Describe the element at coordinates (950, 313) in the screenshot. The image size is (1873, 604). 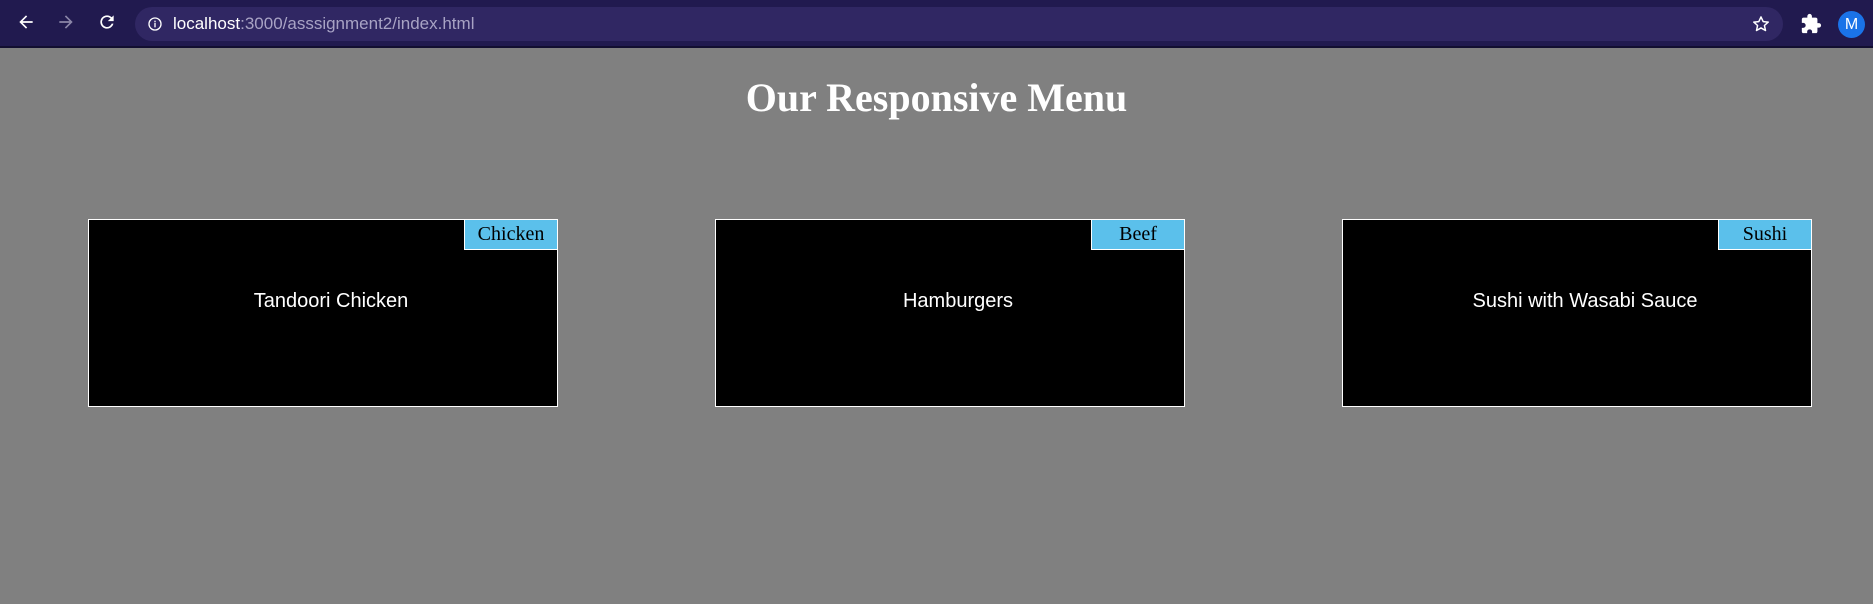
I see `menu-card-beef: Beef Hamburgers` at that location.